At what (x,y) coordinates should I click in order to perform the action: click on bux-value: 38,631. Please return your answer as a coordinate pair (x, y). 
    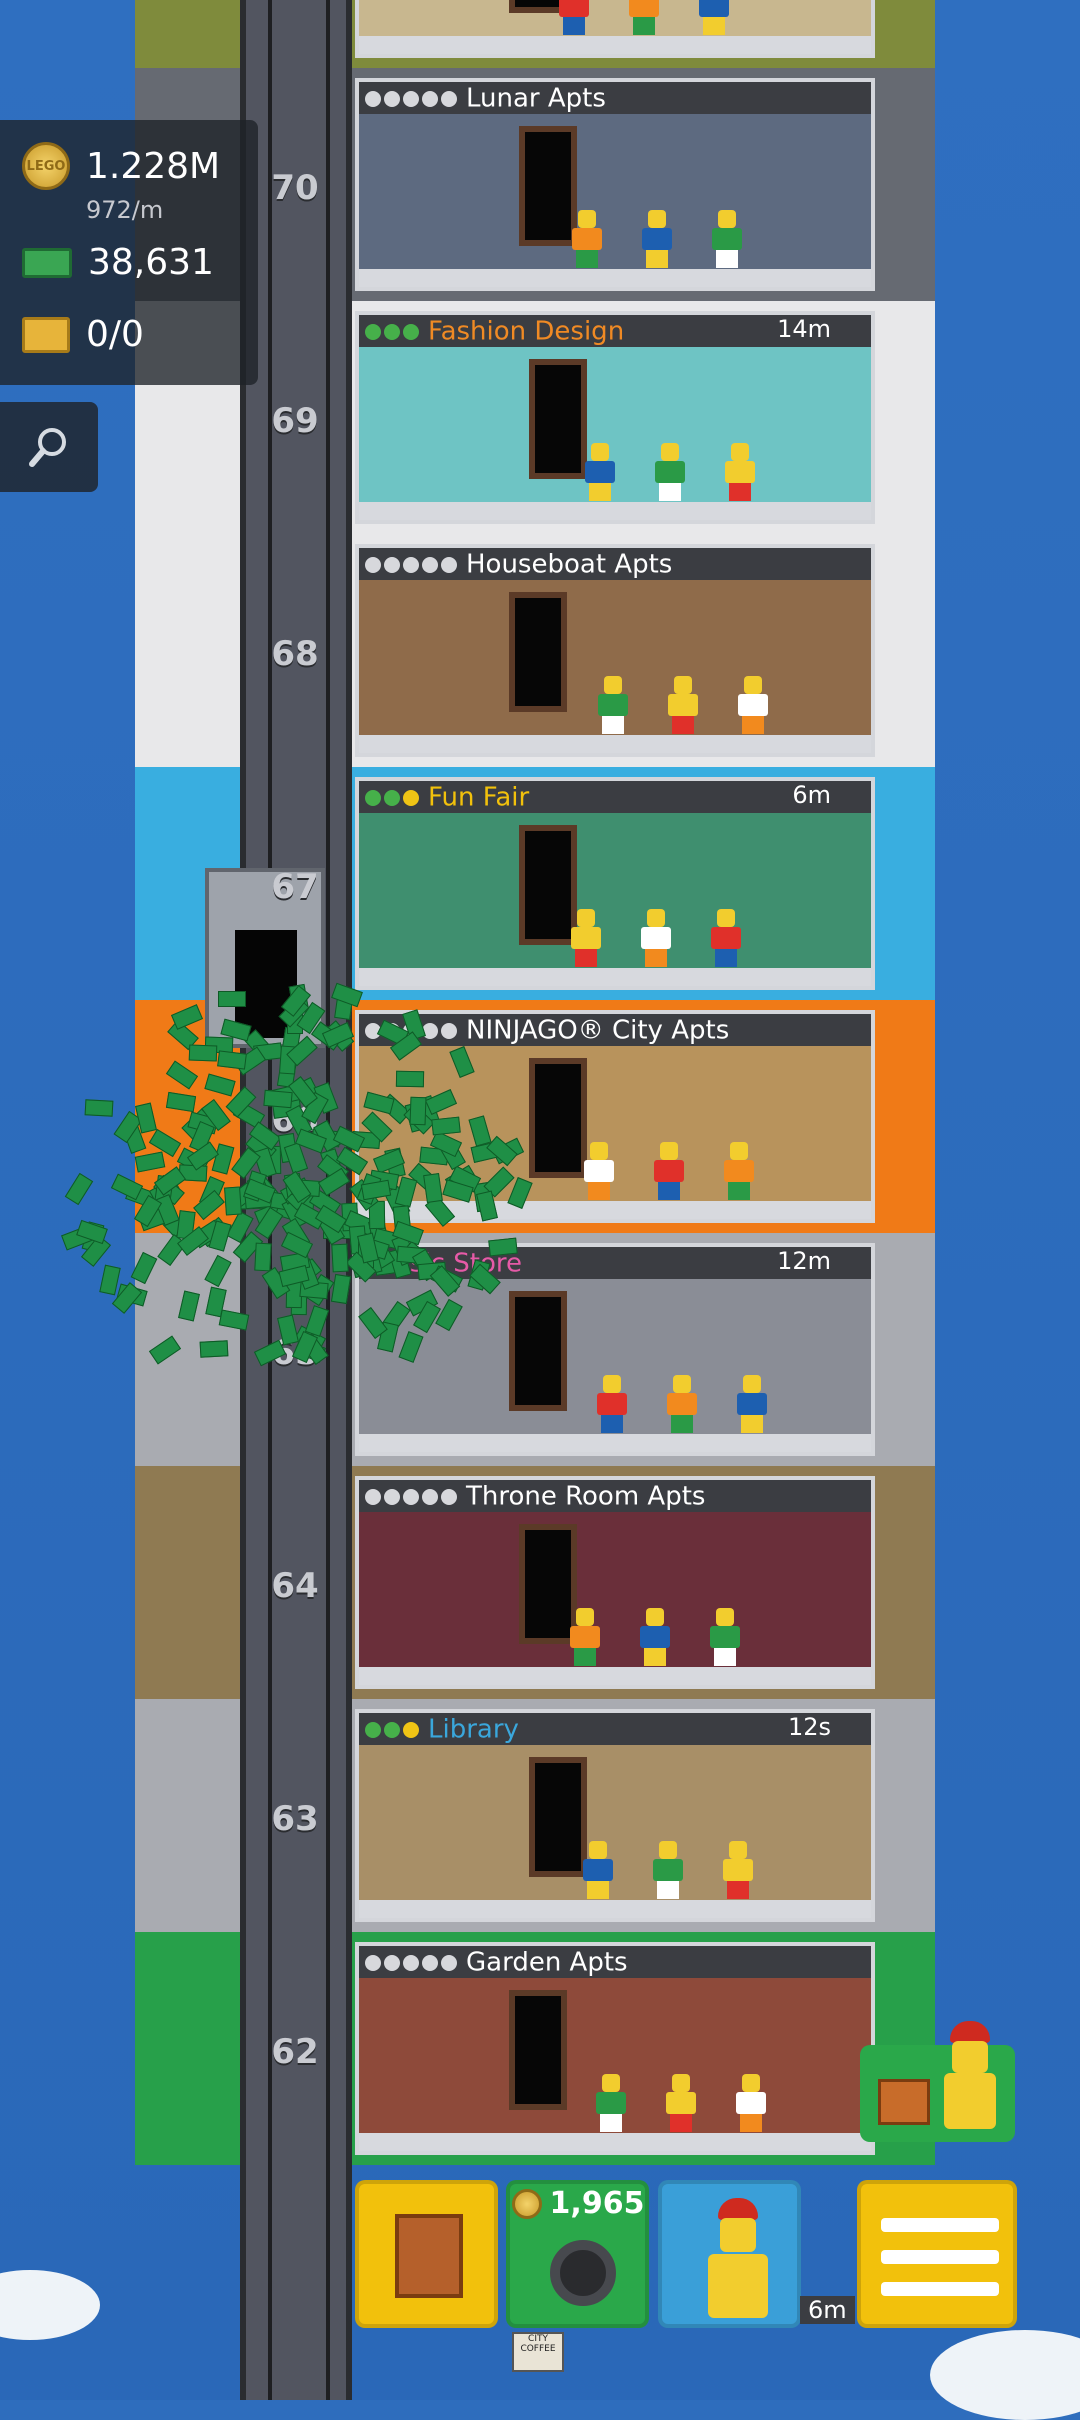
    Looking at the image, I should click on (151, 262).